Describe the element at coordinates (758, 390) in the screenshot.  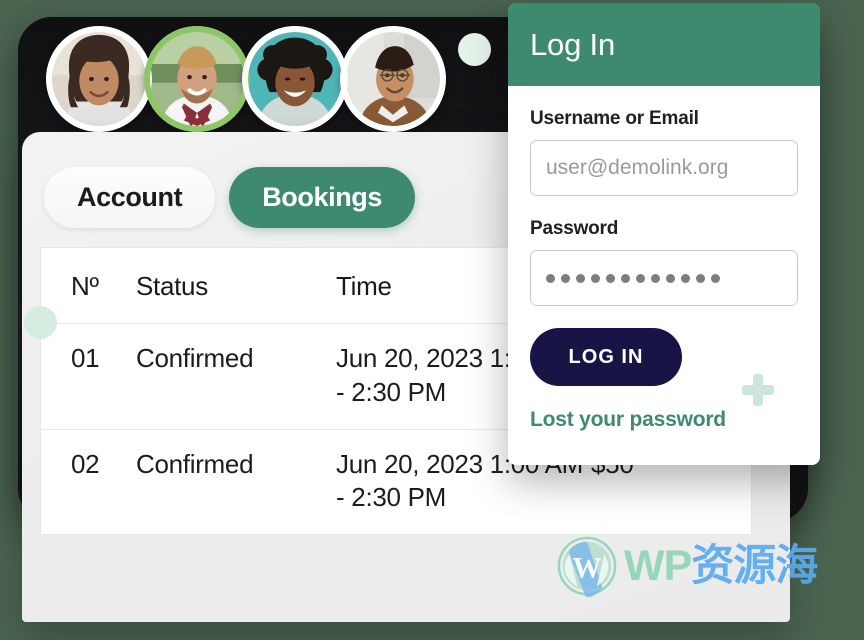
I see `decorative-plus-icon` at that location.